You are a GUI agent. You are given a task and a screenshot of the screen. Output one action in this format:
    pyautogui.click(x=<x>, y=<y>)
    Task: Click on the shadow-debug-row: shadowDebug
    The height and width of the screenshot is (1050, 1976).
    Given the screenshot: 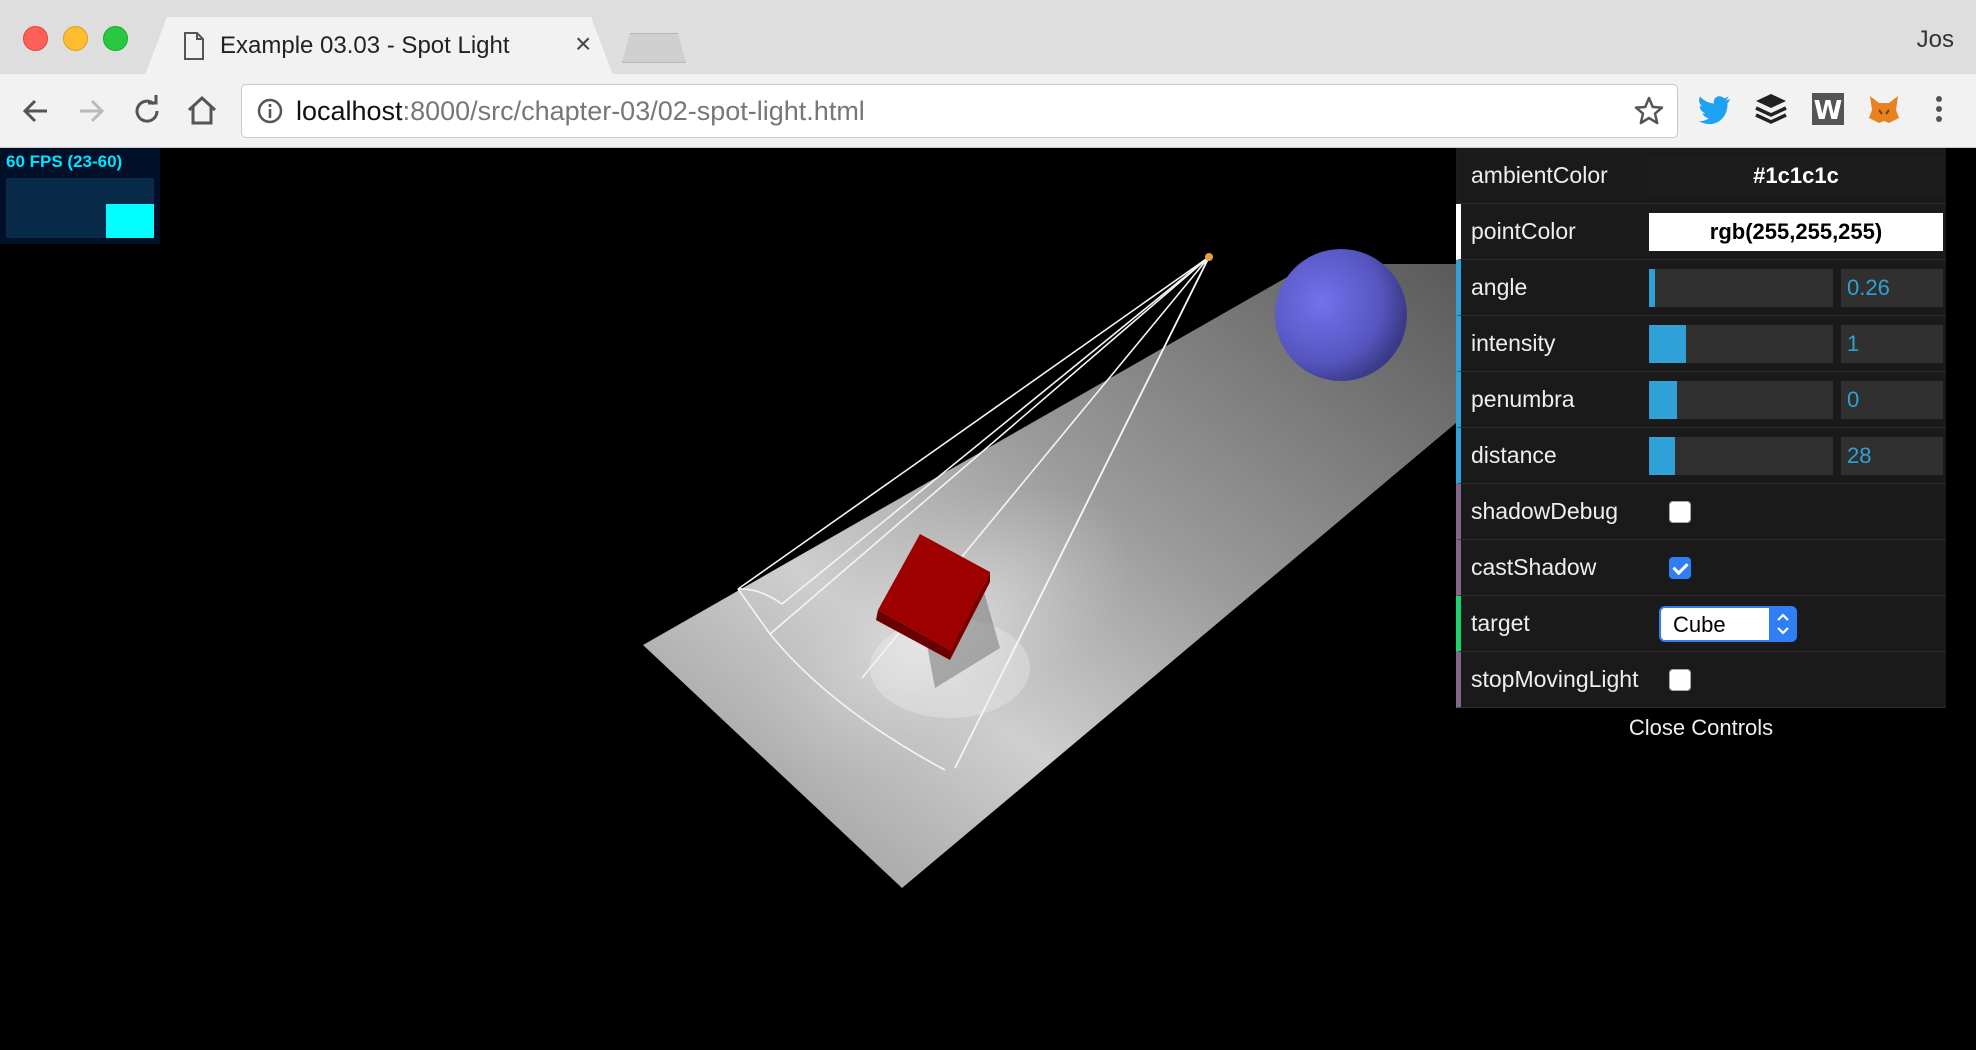 What is the action you would take?
    pyautogui.click(x=1701, y=512)
    